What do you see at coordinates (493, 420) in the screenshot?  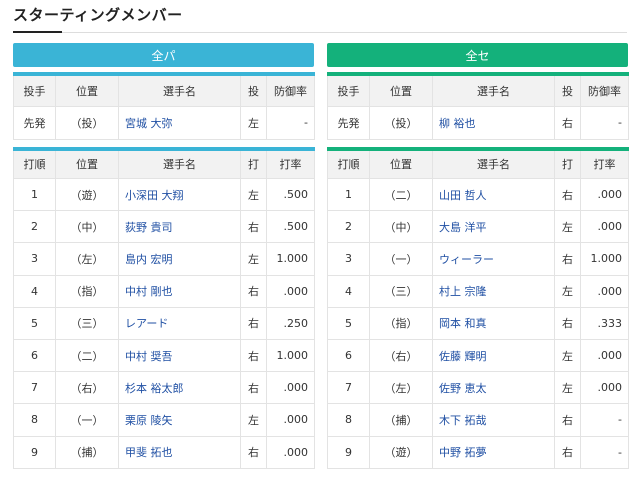 I see `player-name-link: 木下 拓哉` at bounding box center [493, 420].